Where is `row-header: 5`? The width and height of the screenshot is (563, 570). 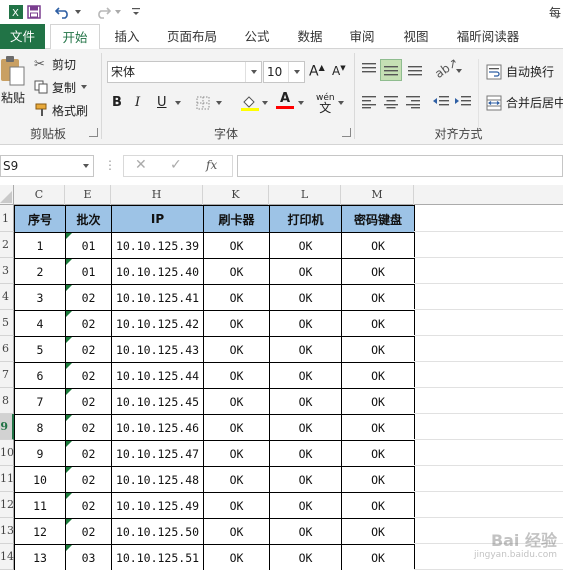 row-header: 5 is located at coordinates (7, 323).